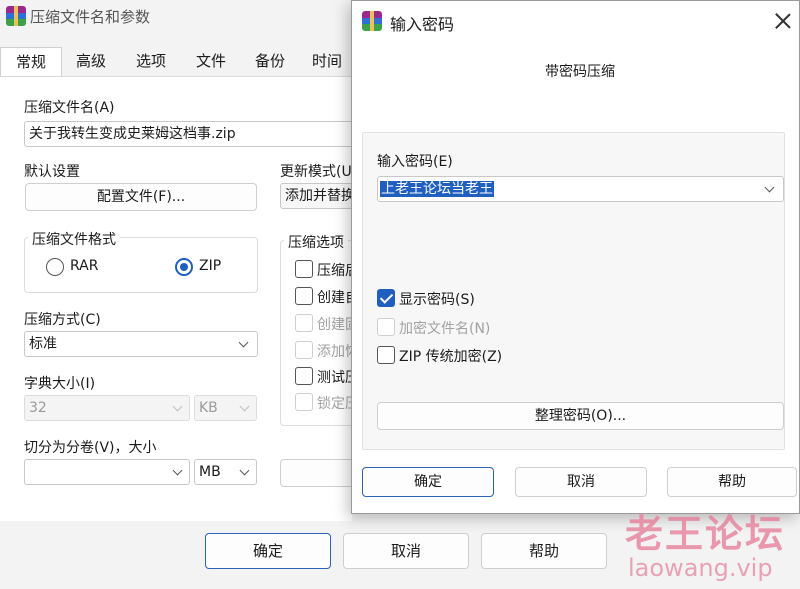 Image resolution: width=800 pixels, height=589 pixels. I want to click on update-mode-select: 添加并替换, so click(320, 196).